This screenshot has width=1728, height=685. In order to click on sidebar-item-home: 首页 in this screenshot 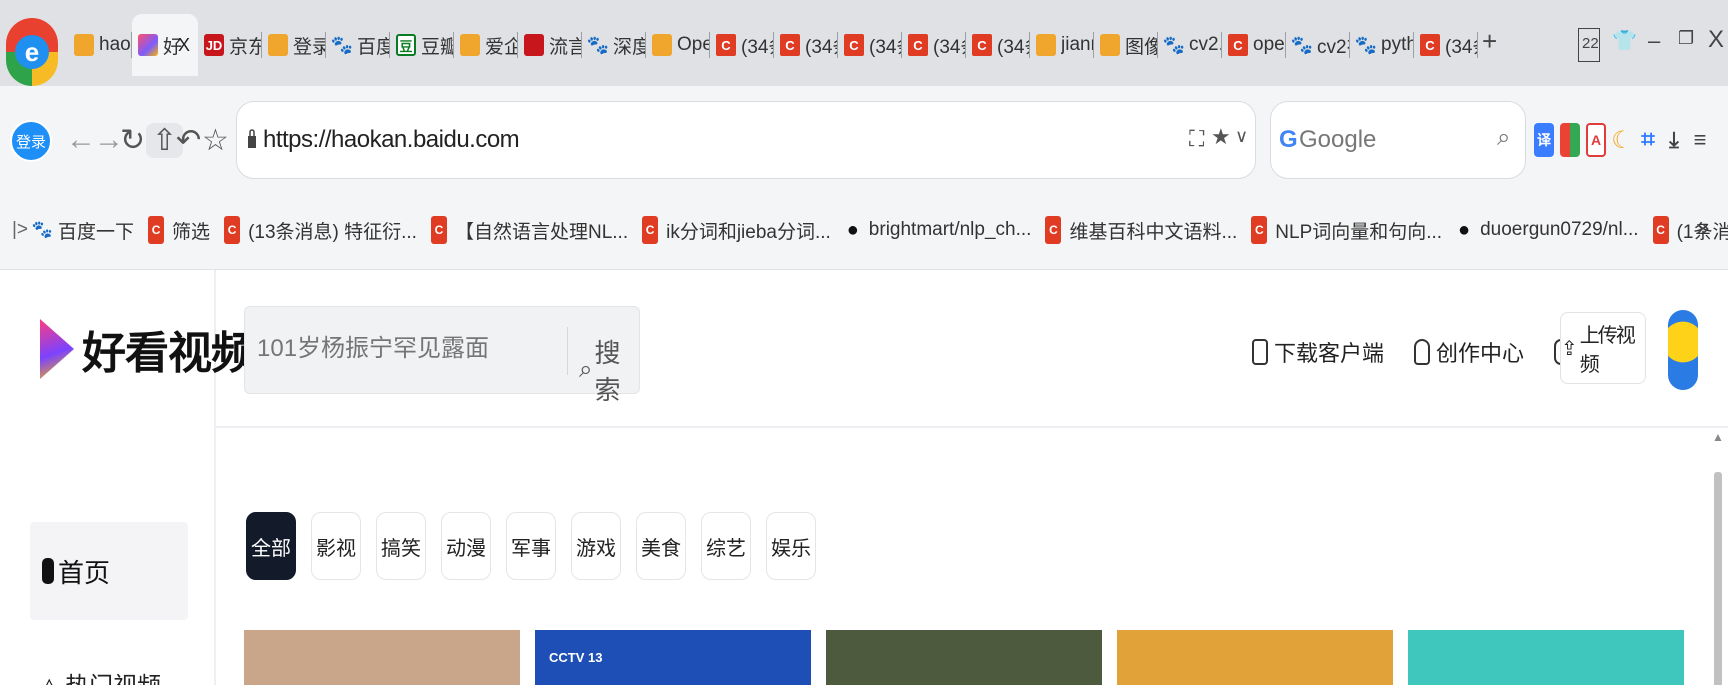, I will do `click(109, 571)`.